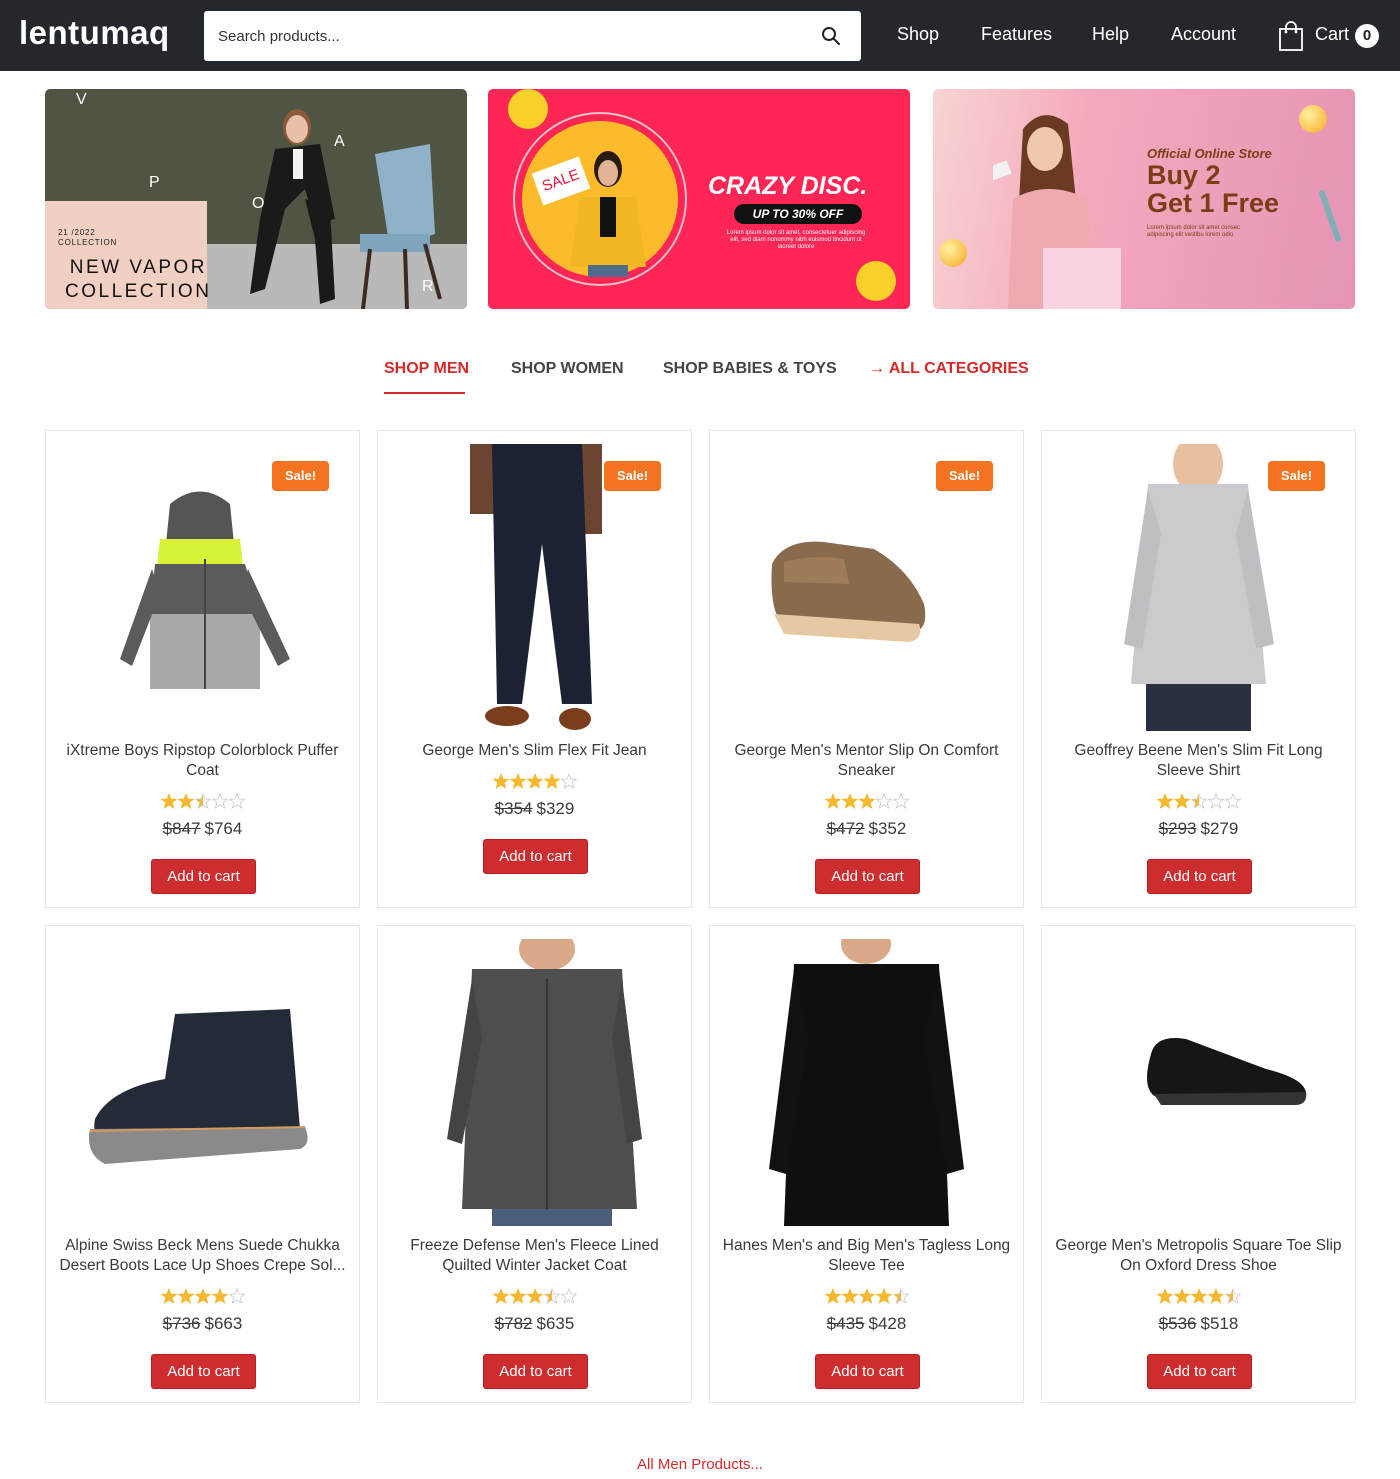  What do you see at coordinates (94, 33) in the screenshot?
I see `site-logo: lentumaq` at bounding box center [94, 33].